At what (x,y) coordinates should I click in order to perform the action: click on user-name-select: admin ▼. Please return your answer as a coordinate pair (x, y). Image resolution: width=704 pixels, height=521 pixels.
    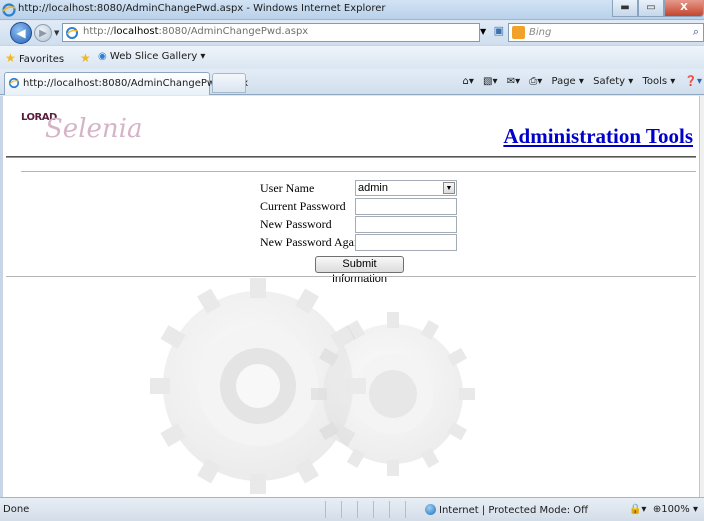
    Looking at the image, I should click on (406, 188).